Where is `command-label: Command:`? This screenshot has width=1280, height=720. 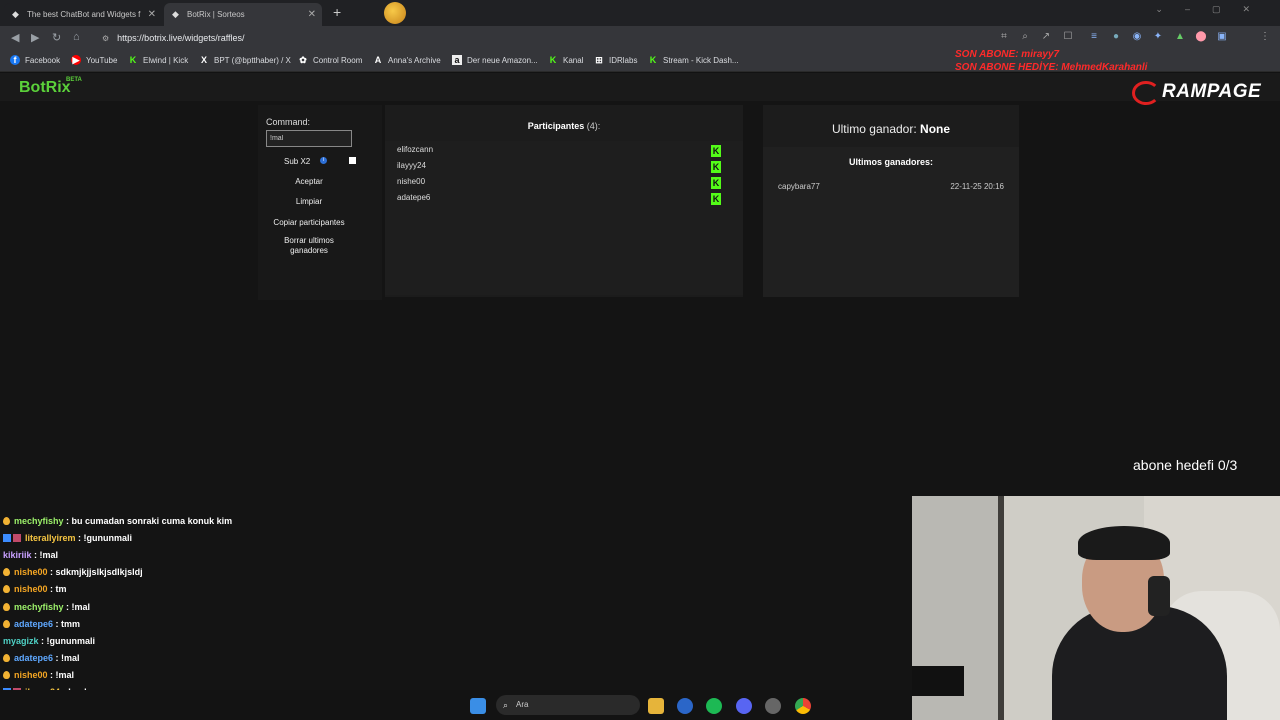
command-label: Command: is located at coordinates (288, 122).